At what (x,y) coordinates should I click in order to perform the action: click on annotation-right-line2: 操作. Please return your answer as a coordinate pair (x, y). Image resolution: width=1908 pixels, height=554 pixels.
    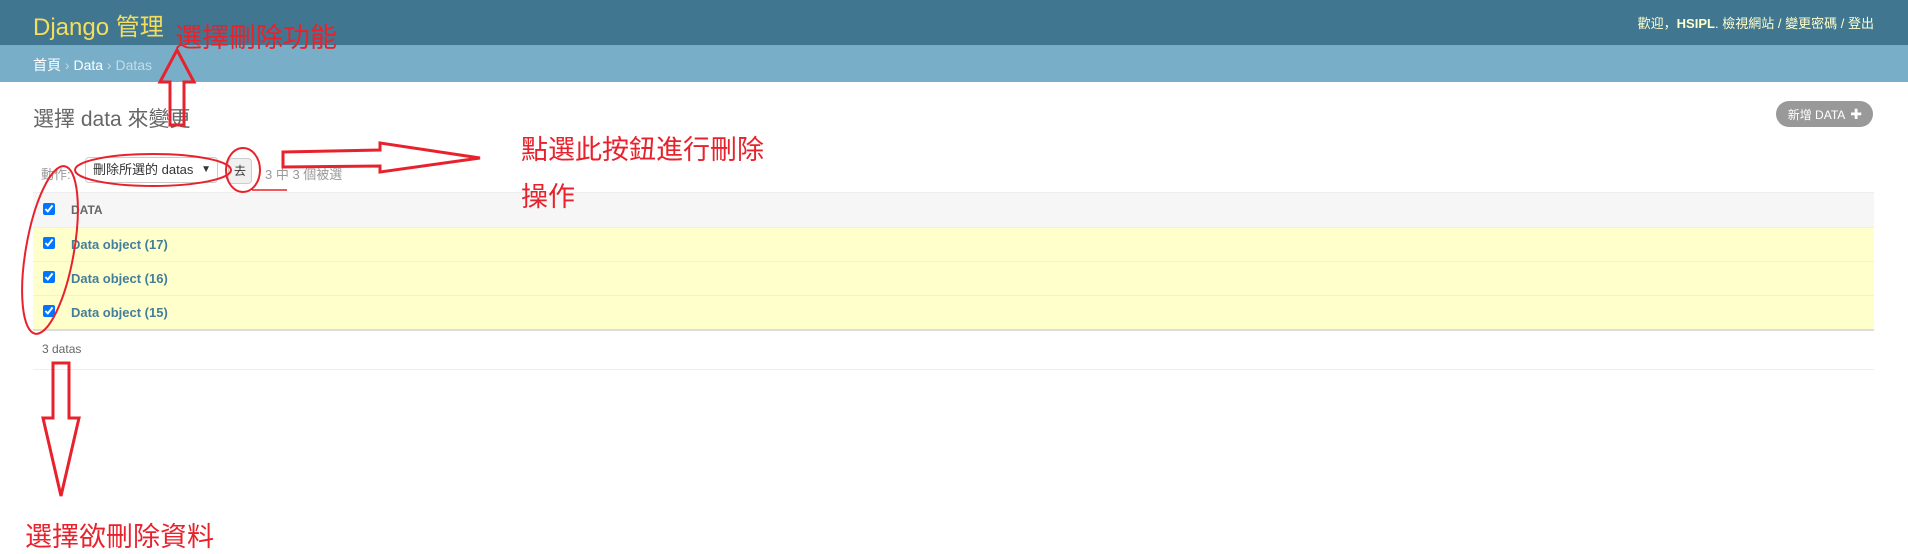
    Looking at the image, I should click on (548, 197).